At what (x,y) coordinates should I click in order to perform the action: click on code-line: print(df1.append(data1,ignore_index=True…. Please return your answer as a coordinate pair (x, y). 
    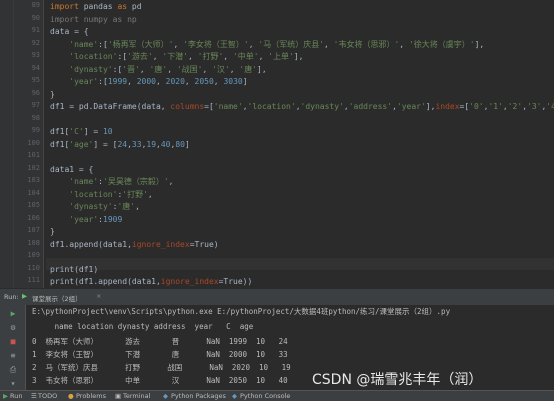
    Looking at the image, I should click on (151, 281).